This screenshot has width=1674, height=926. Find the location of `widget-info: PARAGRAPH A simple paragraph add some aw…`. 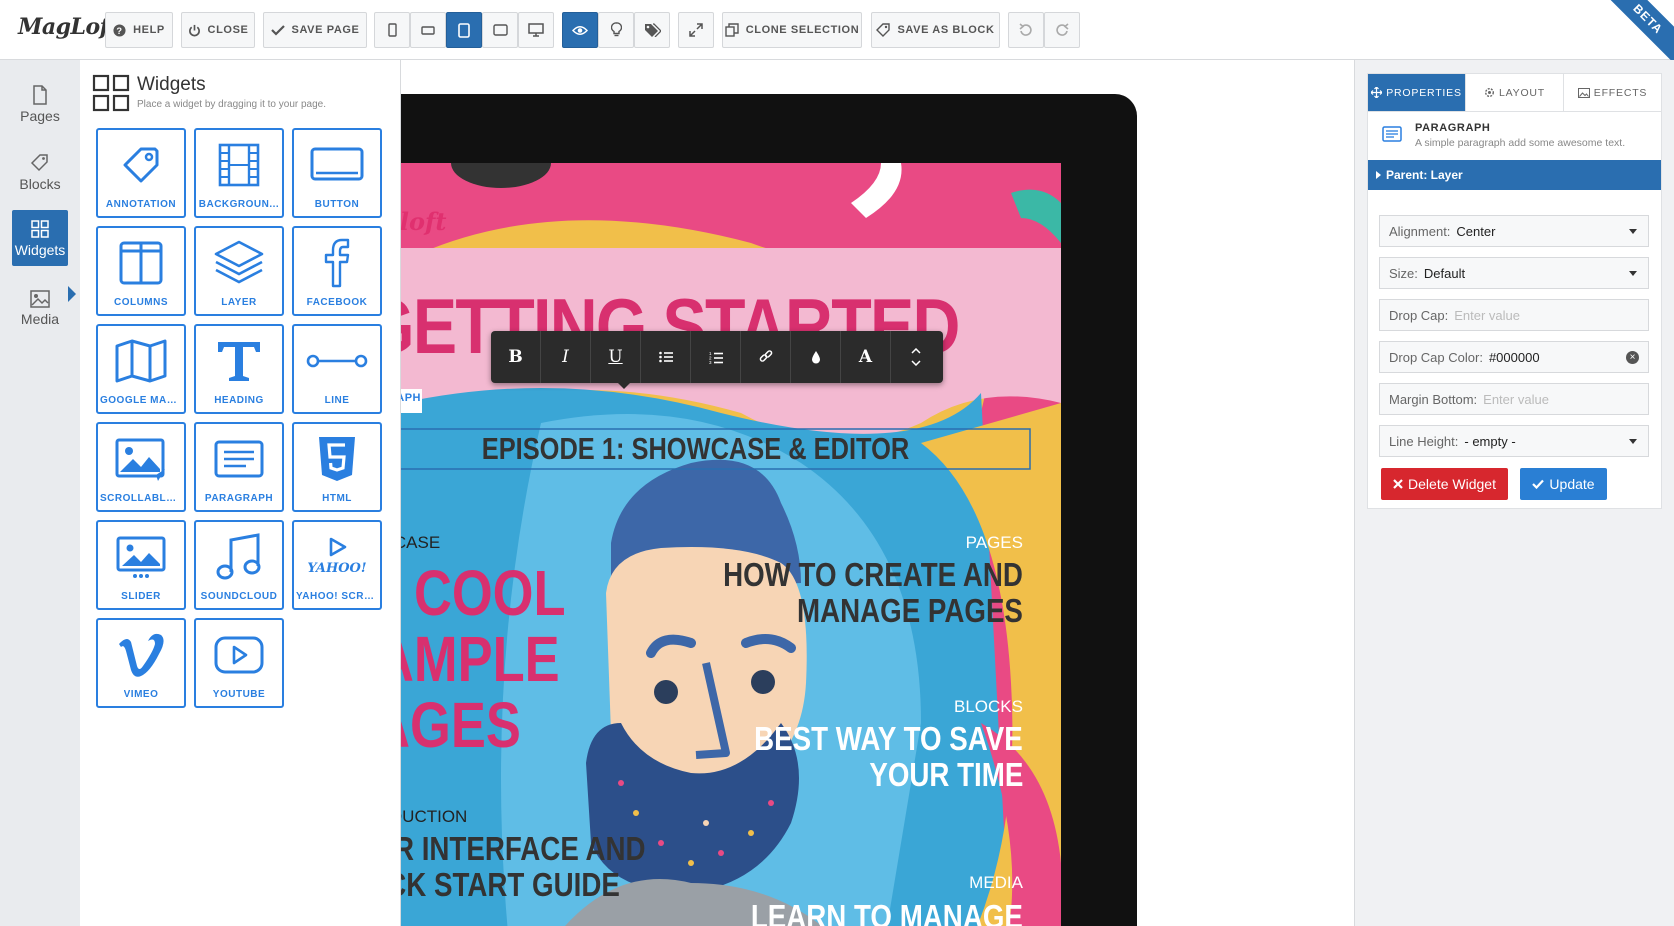

widget-info: PARAGRAPH A simple paragraph add some aw… is located at coordinates (1514, 136).